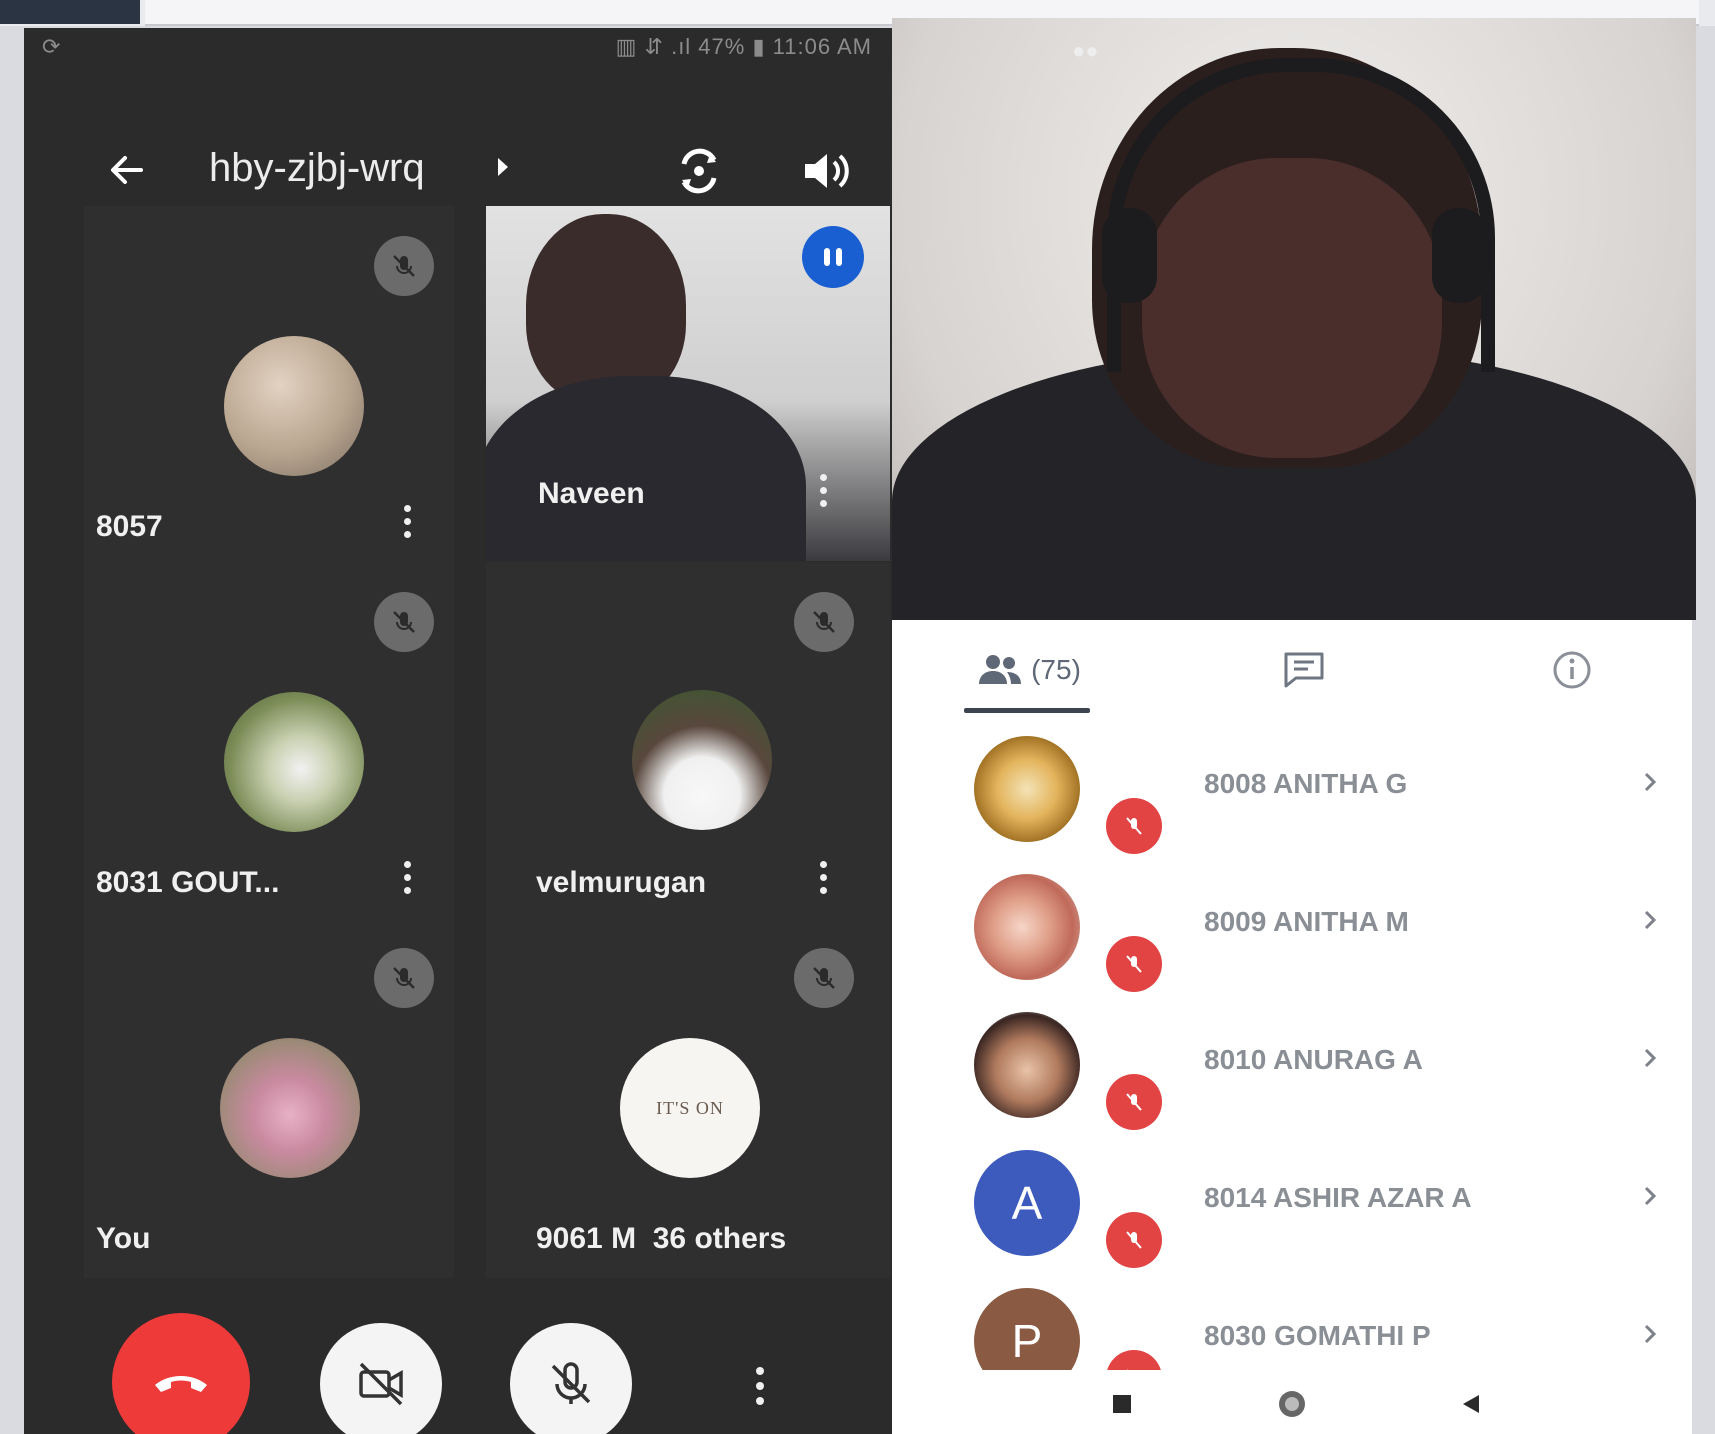 The height and width of the screenshot is (1434, 1715). Describe the element at coordinates (51, 46) in the screenshot. I see `status-left: ⟳` at that location.